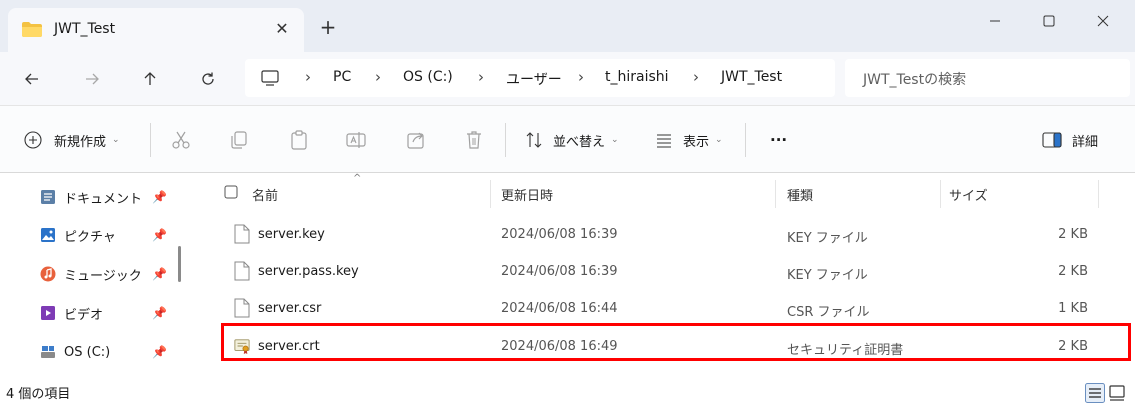 Image resolution: width=1135 pixels, height=407 pixels. Describe the element at coordinates (48, 235) in the screenshot. I see `pictures-icon` at that location.